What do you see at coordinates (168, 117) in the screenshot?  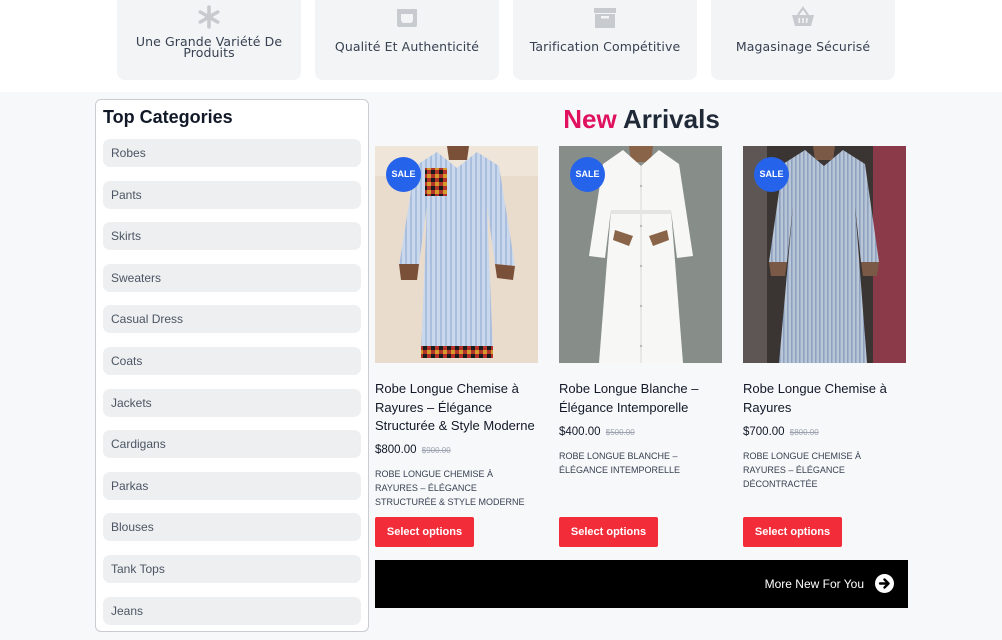 I see `sidebar-title: Top Categories` at bounding box center [168, 117].